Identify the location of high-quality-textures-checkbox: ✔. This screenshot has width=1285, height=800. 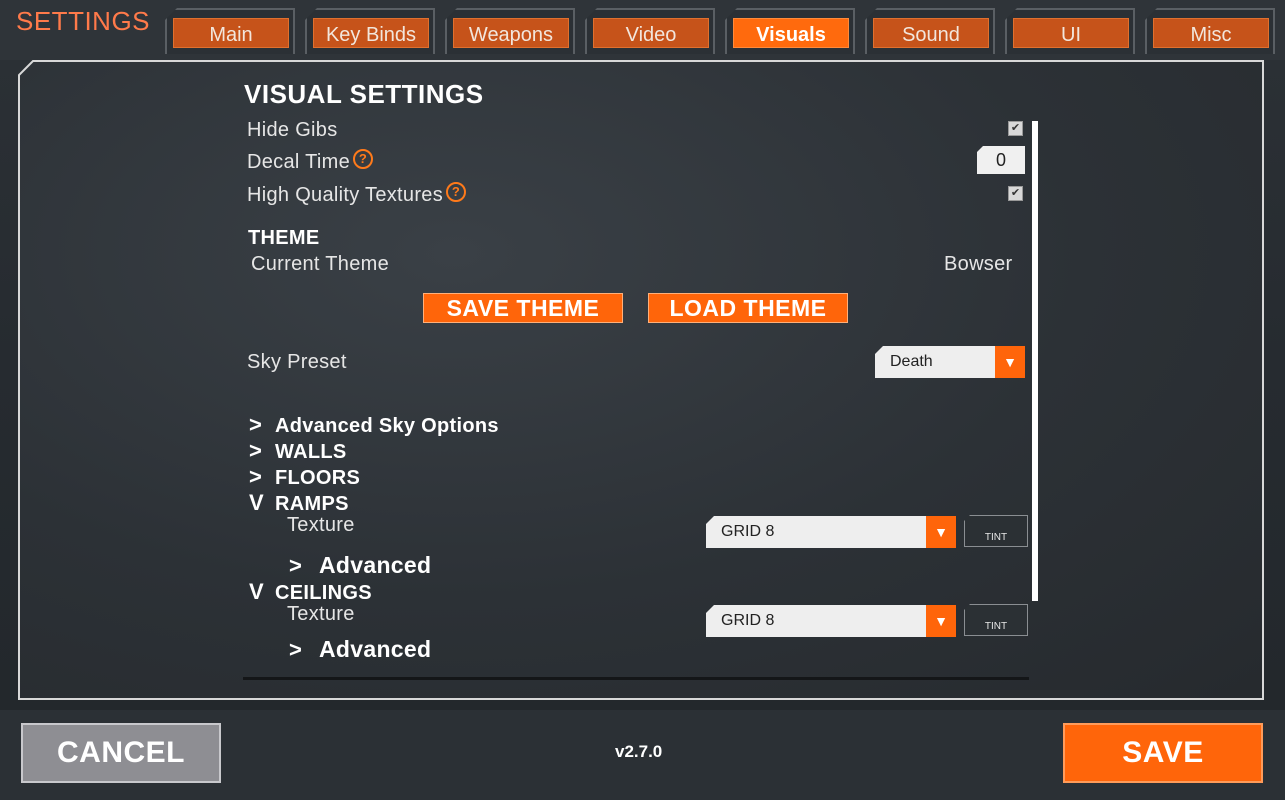
(1015, 193).